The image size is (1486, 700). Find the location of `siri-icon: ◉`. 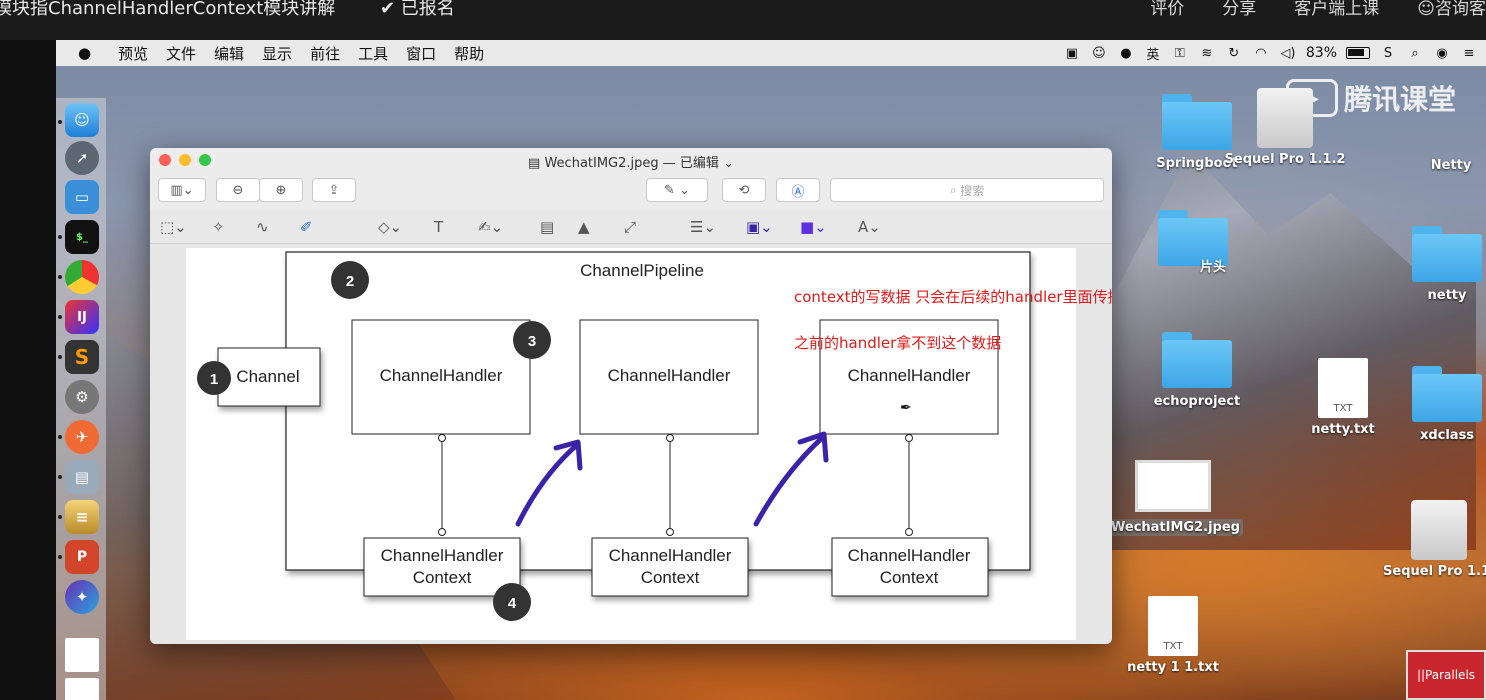

siri-icon: ◉ is located at coordinates (1442, 53).